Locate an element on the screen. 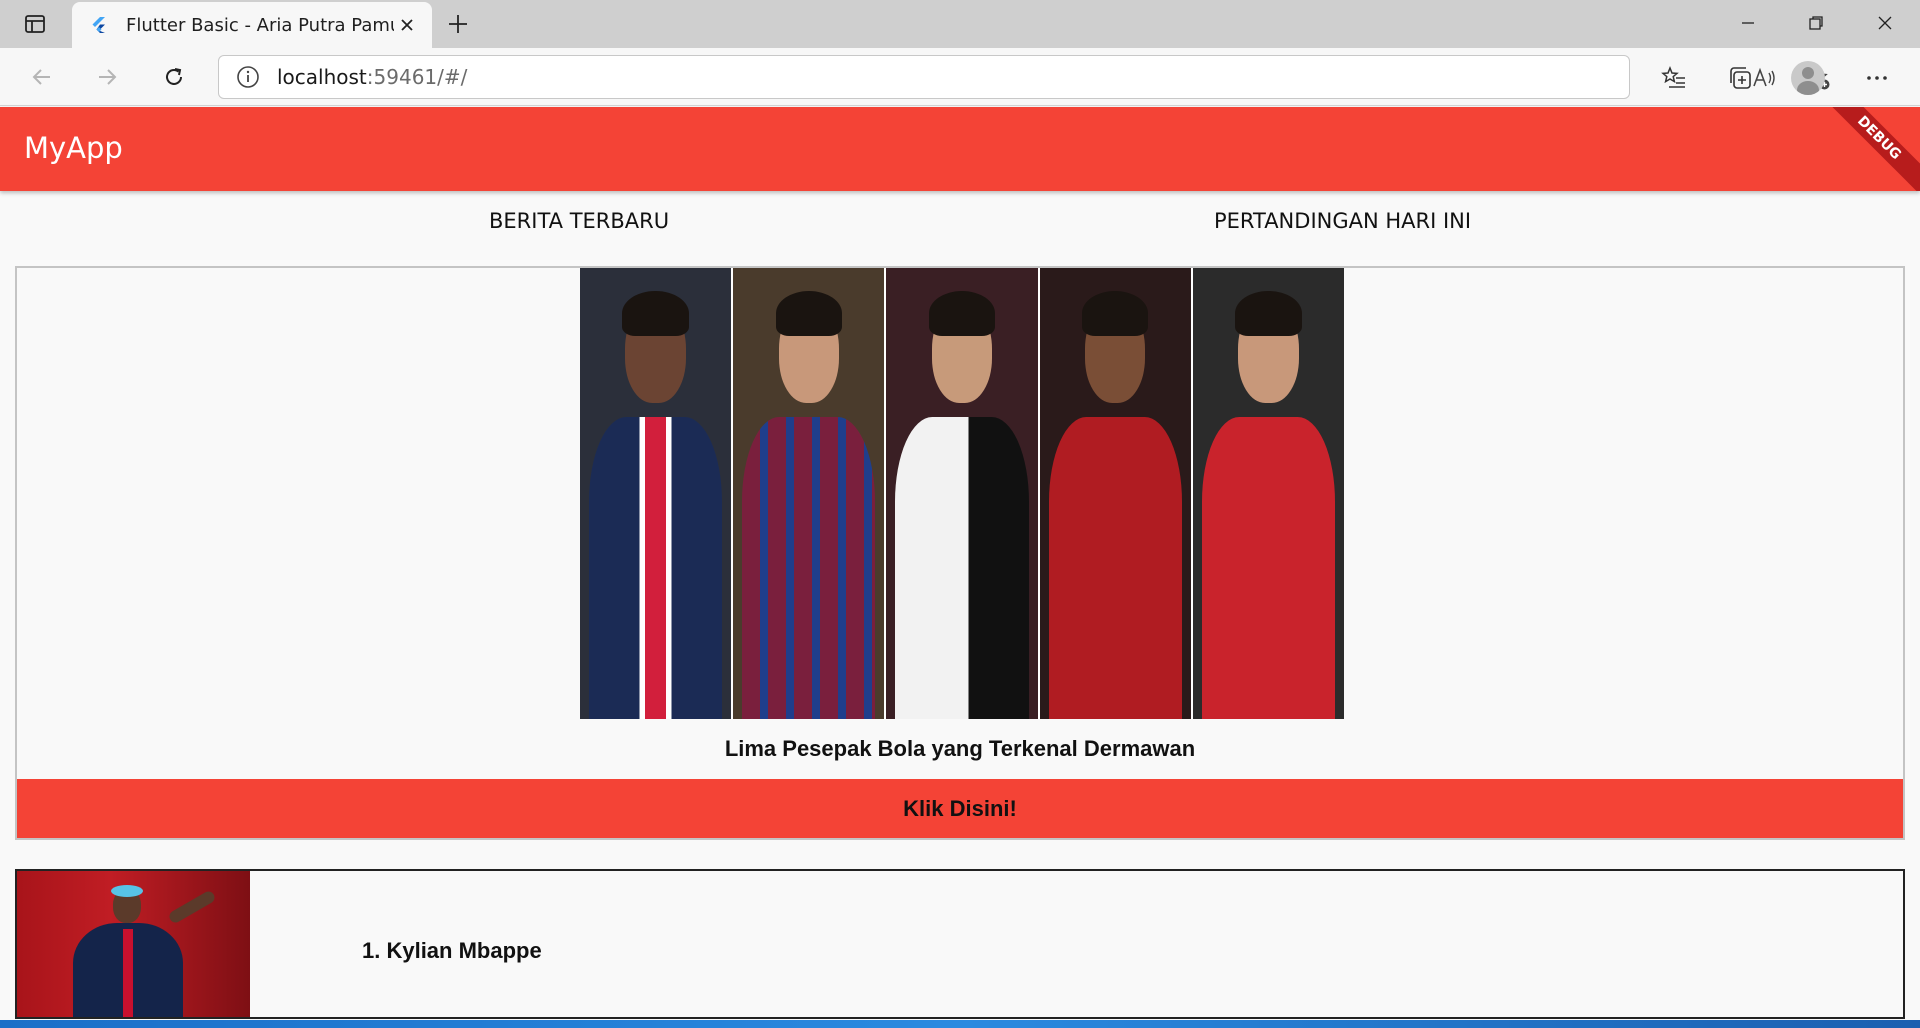  url-path: :59461/#/ is located at coordinates (417, 77).